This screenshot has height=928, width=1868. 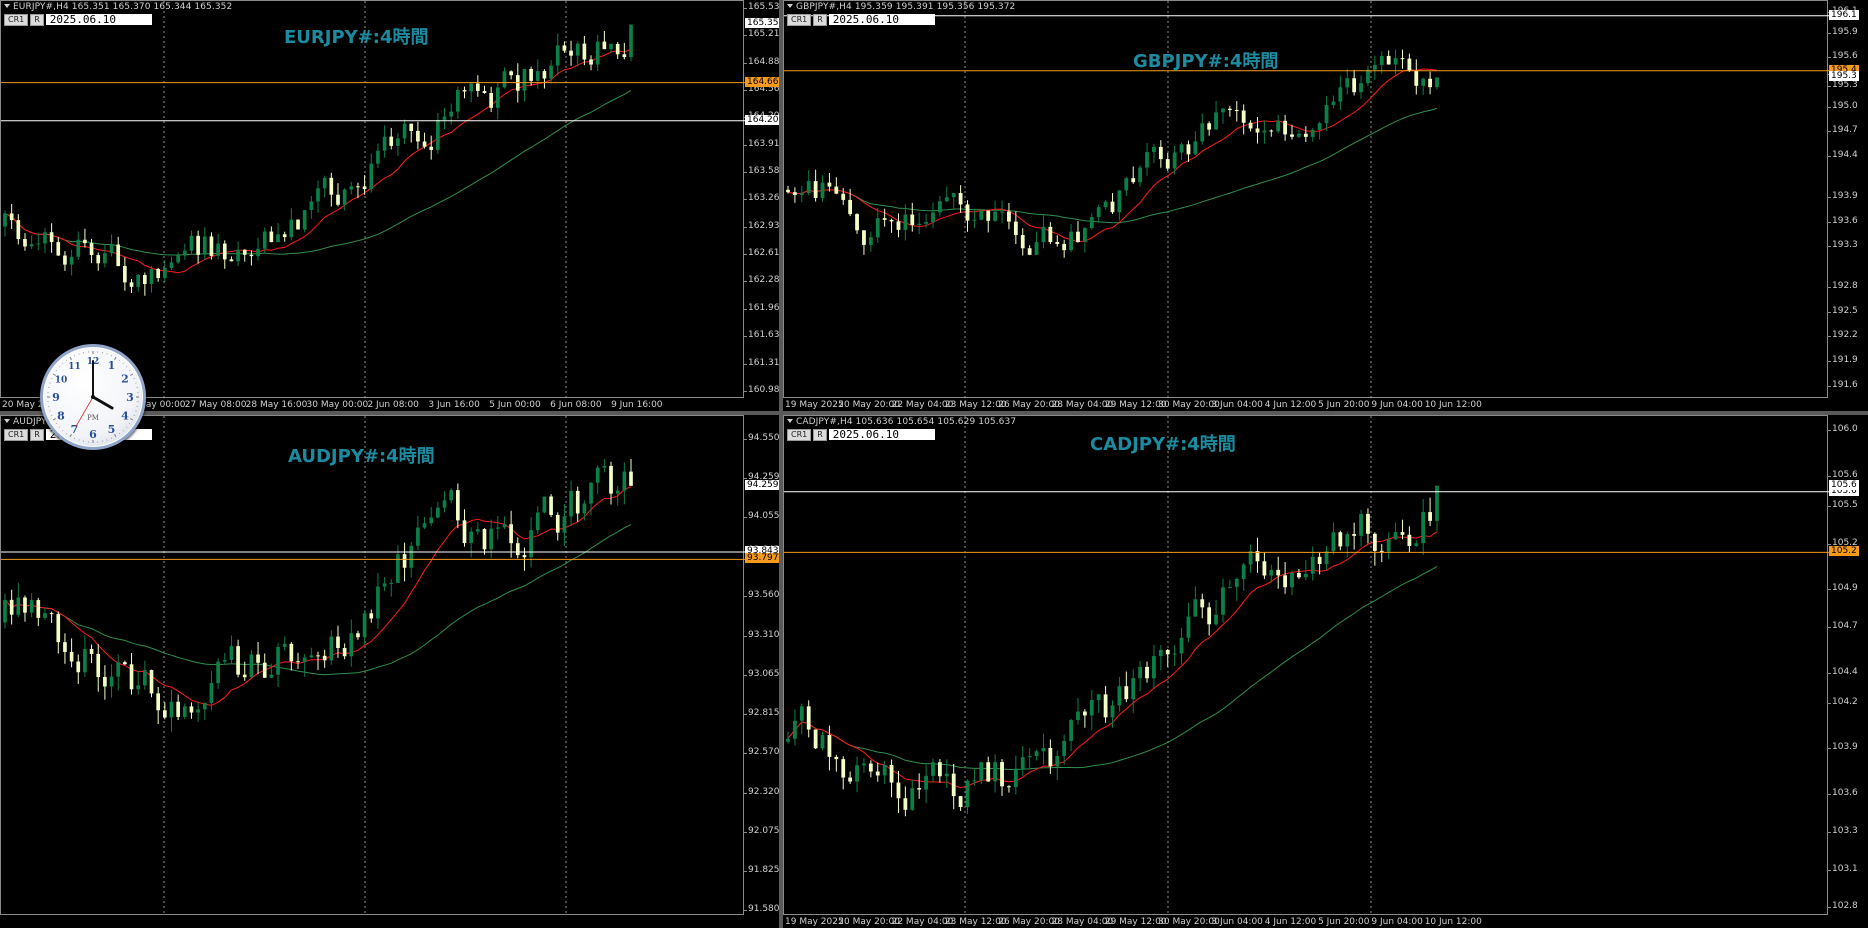 What do you see at coordinates (1112, 660) in the screenshot?
I see `moving-average-fast` at bounding box center [1112, 660].